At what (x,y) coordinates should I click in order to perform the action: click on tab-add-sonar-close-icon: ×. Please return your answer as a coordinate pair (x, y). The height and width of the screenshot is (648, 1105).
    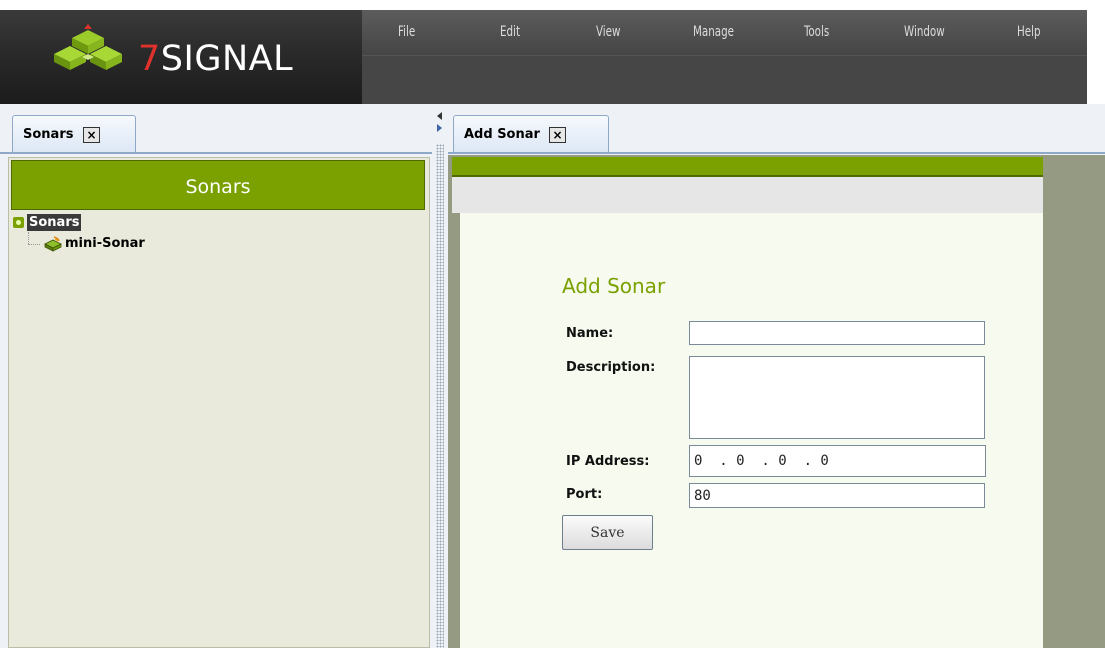
    Looking at the image, I should click on (557, 135).